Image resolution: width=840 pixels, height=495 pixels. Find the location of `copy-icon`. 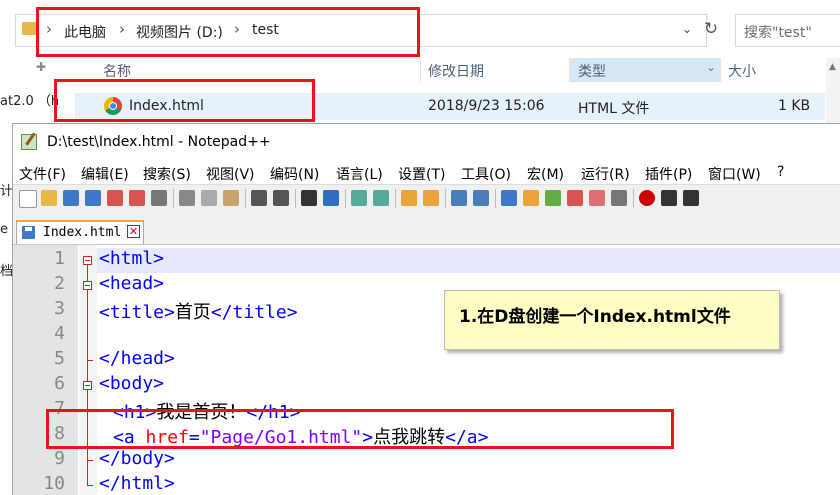

copy-icon is located at coordinates (209, 198).